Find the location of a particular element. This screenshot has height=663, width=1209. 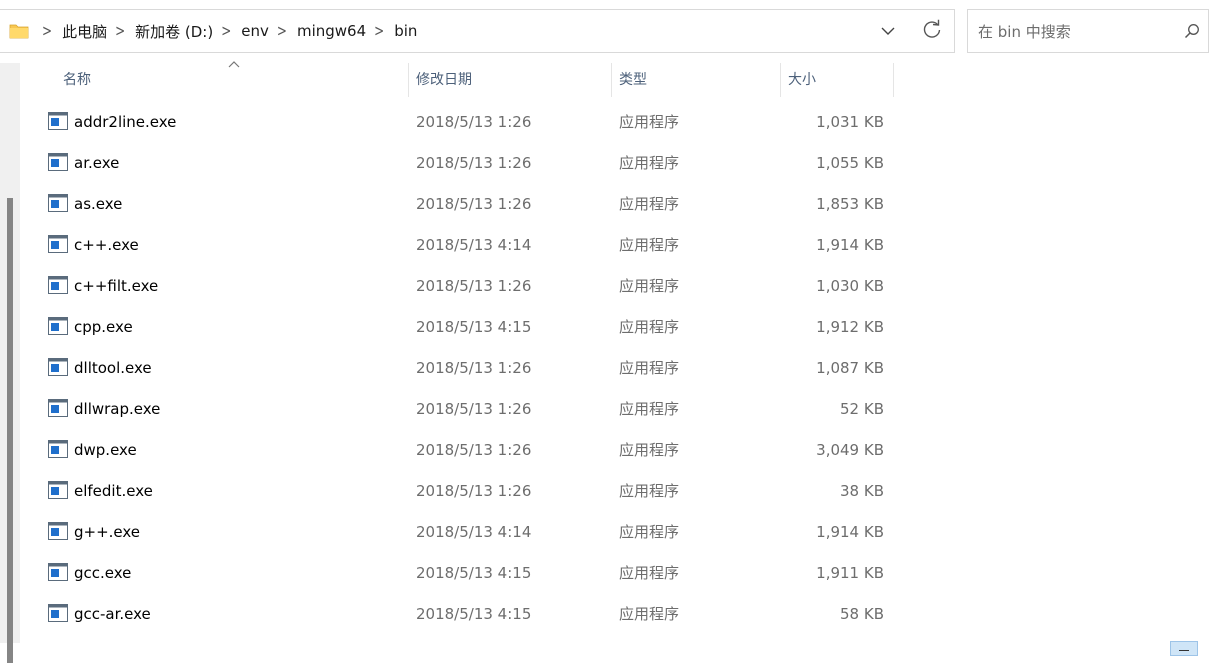

file-name: g++.exe is located at coordinates (107, 532).